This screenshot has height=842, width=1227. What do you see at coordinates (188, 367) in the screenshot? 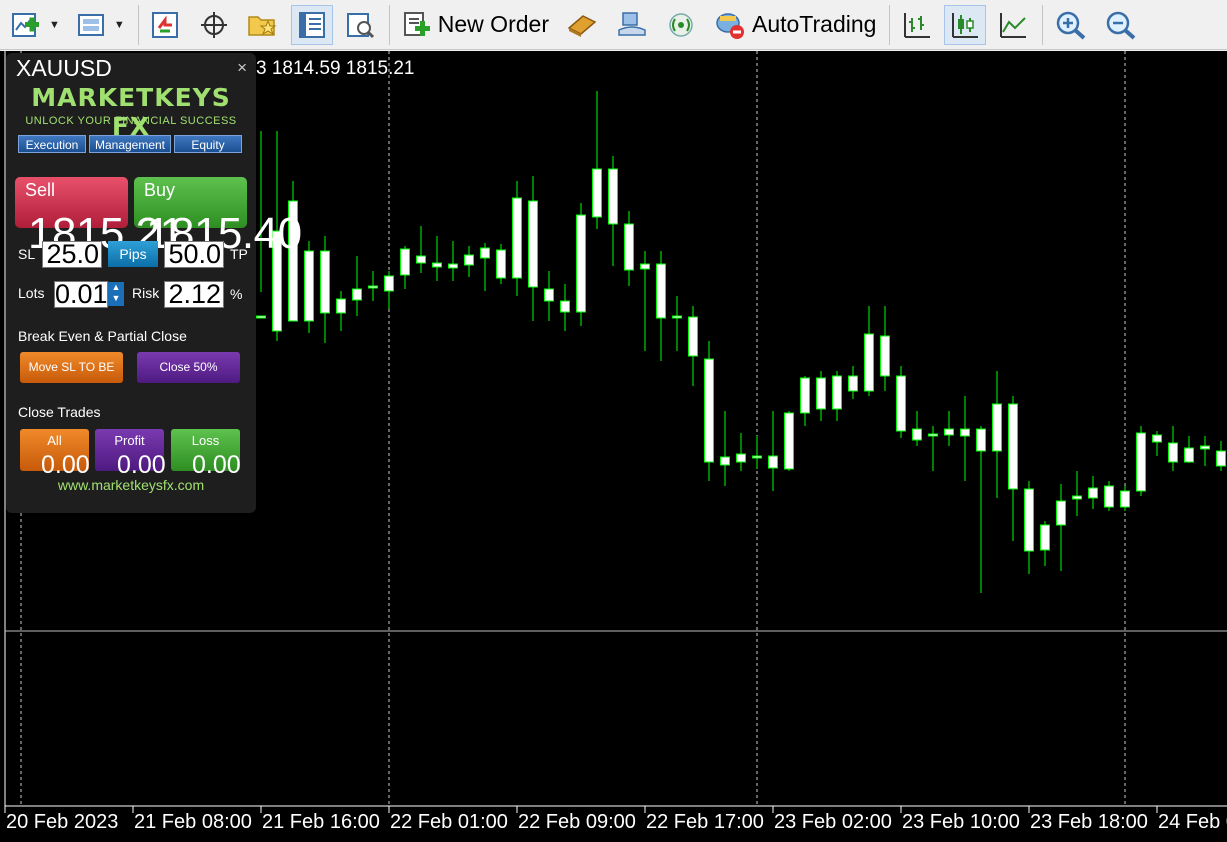
I see `close-50-button: Close 50%` at bounding box center [188, 367].